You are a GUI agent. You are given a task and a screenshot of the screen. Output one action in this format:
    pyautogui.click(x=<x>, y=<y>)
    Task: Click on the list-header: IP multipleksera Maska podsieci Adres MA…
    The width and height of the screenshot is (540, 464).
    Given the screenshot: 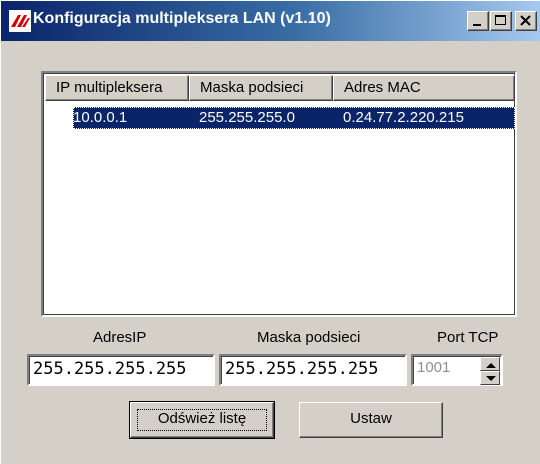 What is the action you would take?
    pyautogui.click(x=280, y=88)
    